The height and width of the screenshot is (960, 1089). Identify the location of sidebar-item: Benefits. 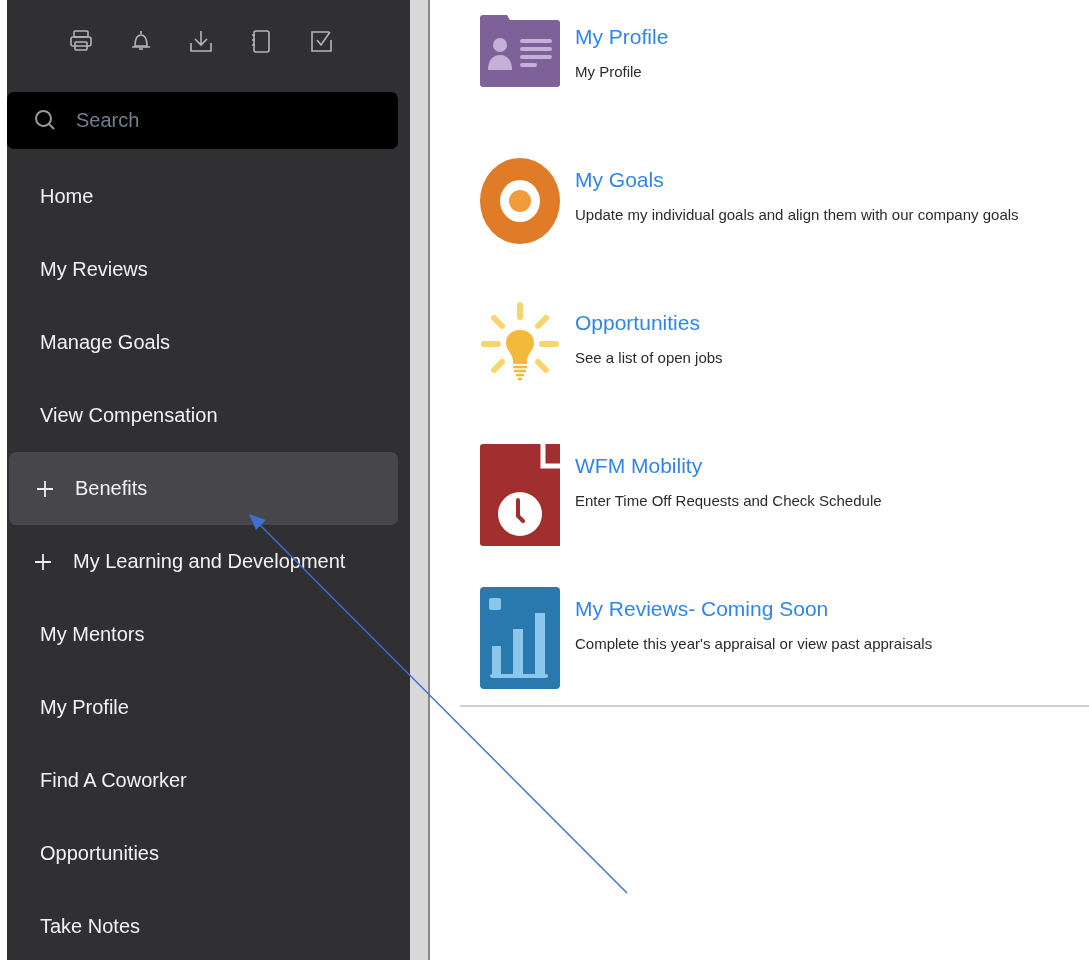
(203, 488).